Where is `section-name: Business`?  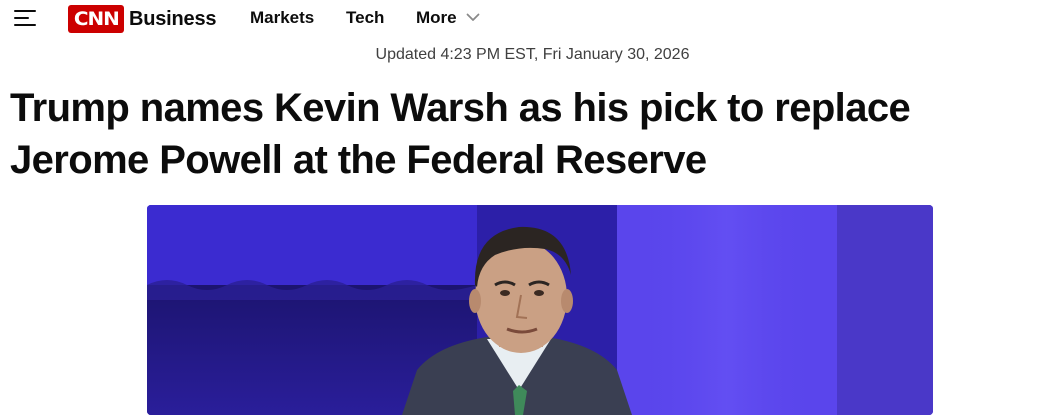 section-name: Business is located at coordinates (173, 18).